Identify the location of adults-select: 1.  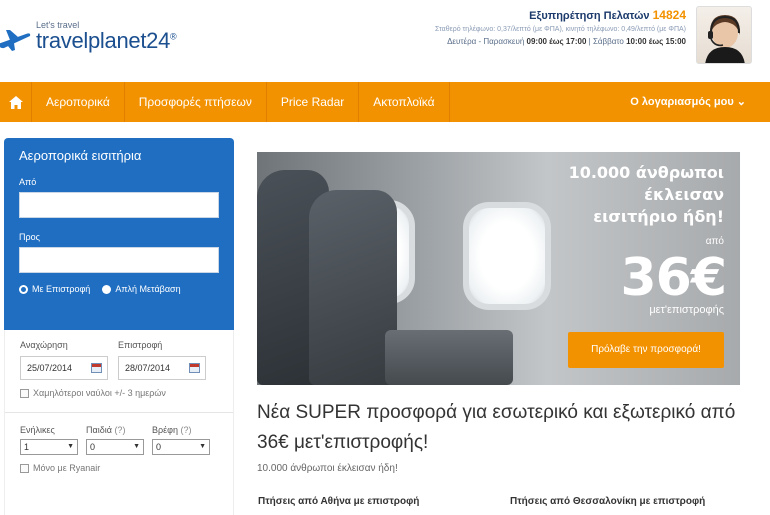
(49, 447).